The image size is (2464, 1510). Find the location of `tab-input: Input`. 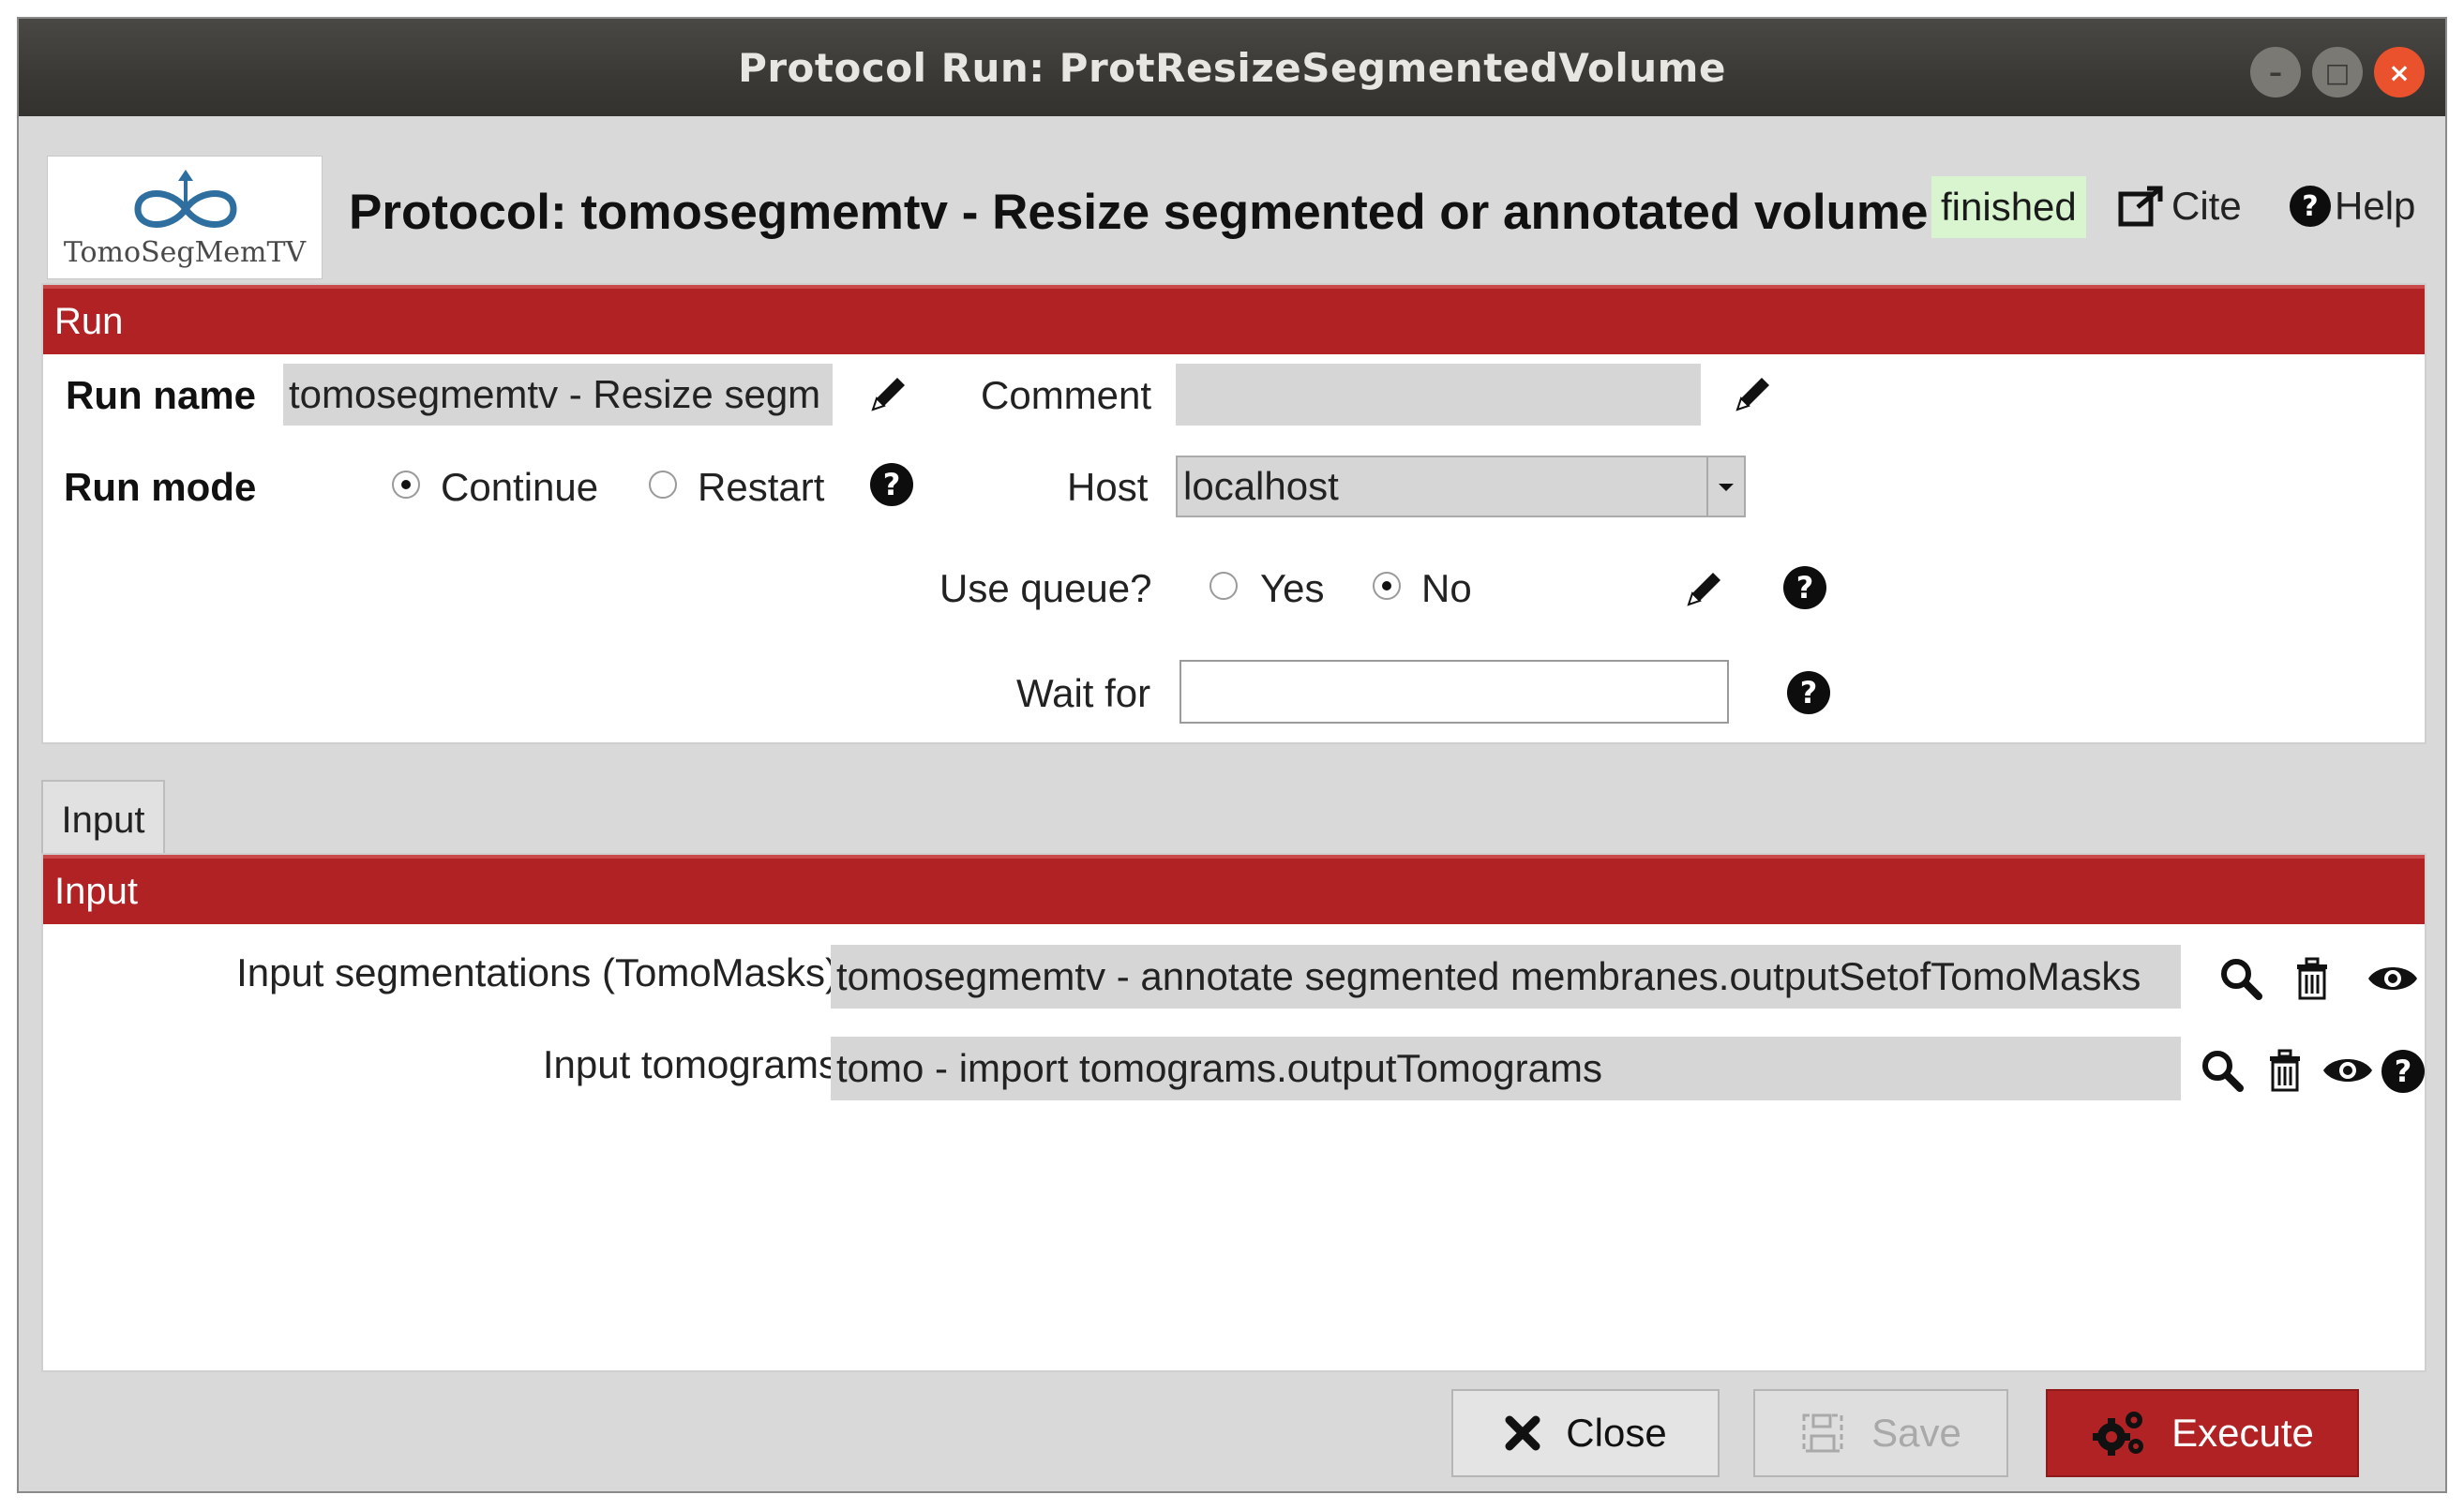

tab-input: Input is located at coordinates (103, 819).